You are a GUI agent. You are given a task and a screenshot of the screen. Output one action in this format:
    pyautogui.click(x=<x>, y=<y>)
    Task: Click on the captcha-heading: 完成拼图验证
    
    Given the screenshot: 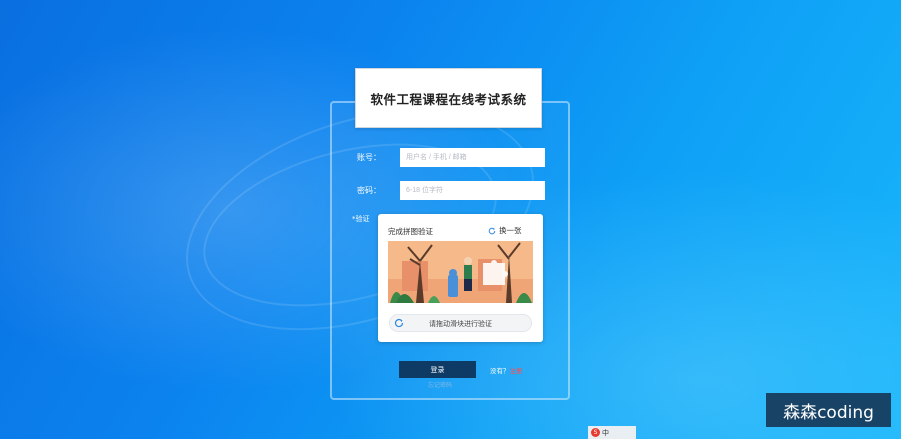 What is the action you would take?
    pyautogui.click(x=410, y=231)
    